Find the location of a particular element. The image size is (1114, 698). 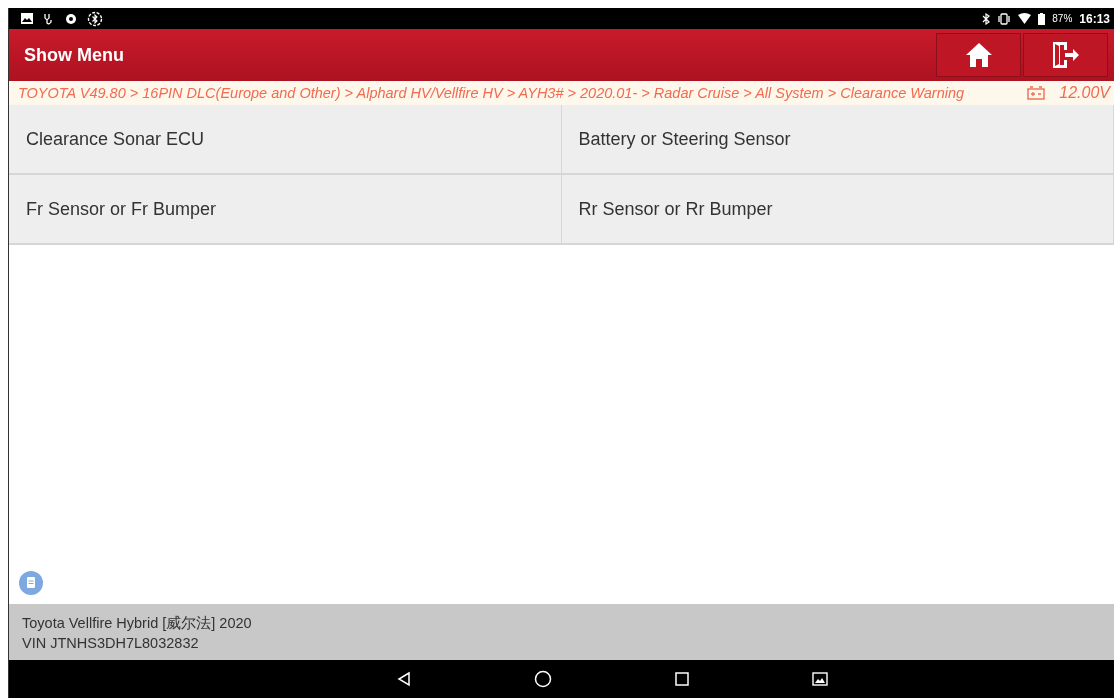

screenshot-icon is located at coordinates (819, 679).